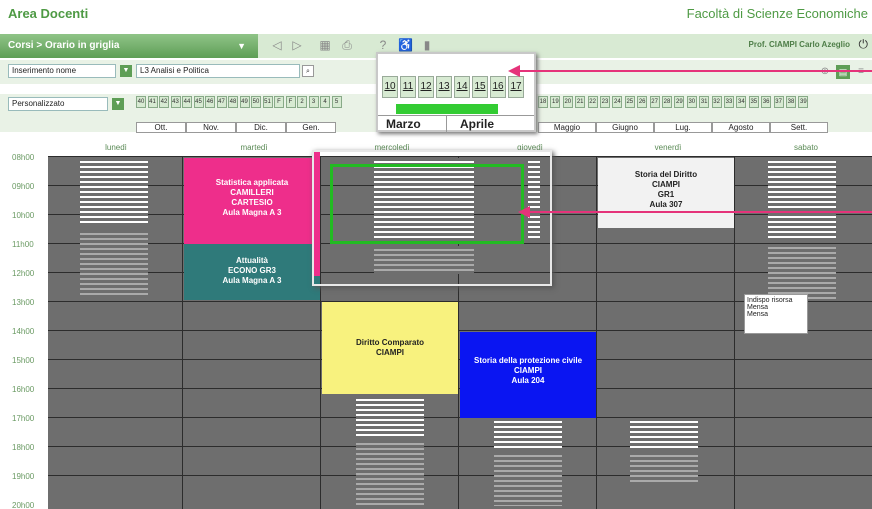 The width and height of the screenshot is (872, 509). What do you see at coordinates (426, 87) in the screenshot?
I see `zoom-week-button: 12` at bounding box center [426, 87].